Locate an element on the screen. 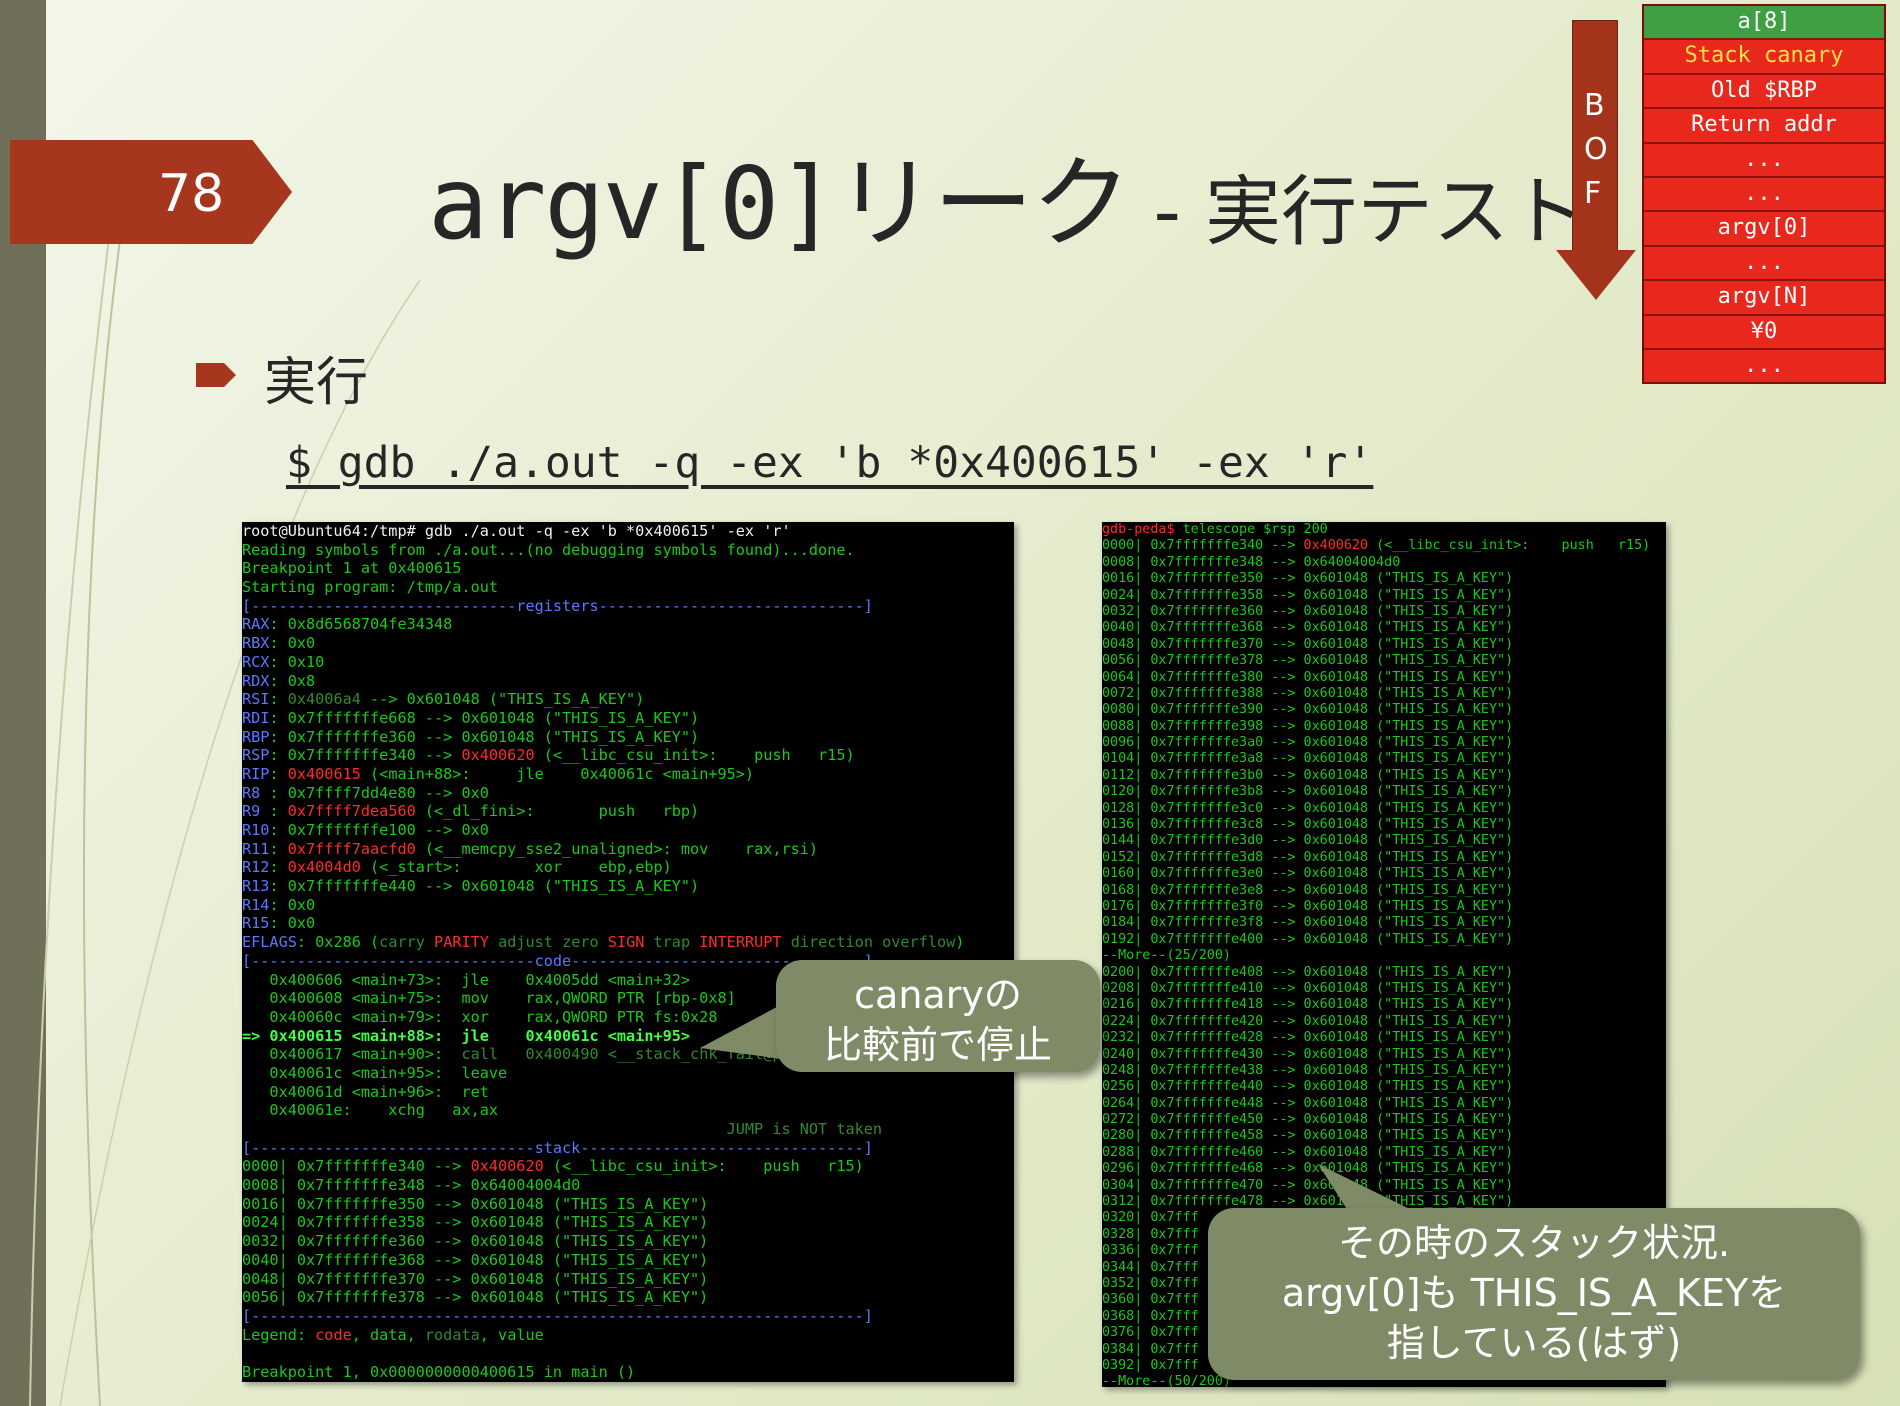  terminal-right-text: 0360| 0x7fff is located at coordinates (1150, 1300).